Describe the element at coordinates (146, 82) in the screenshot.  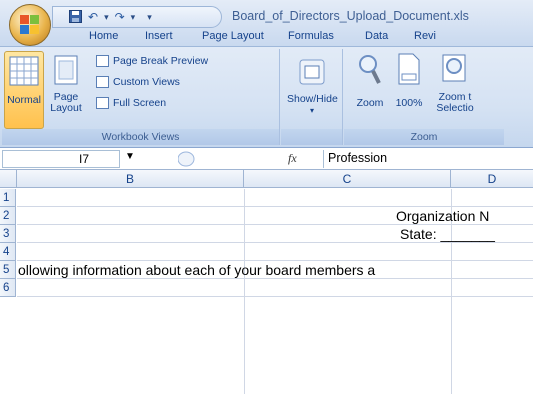
I see `custom-views-label: Custom Views` at that location.